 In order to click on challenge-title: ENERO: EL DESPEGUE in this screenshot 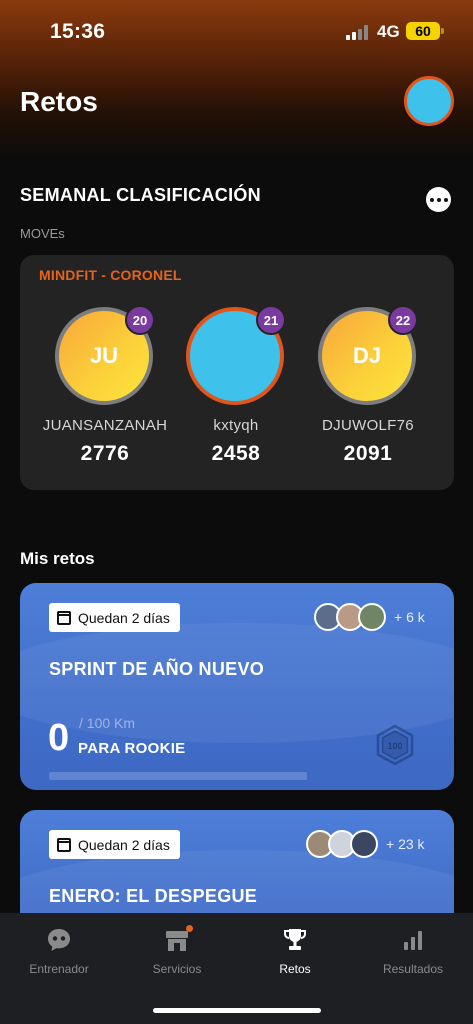, I will do `click(153, 896)`.